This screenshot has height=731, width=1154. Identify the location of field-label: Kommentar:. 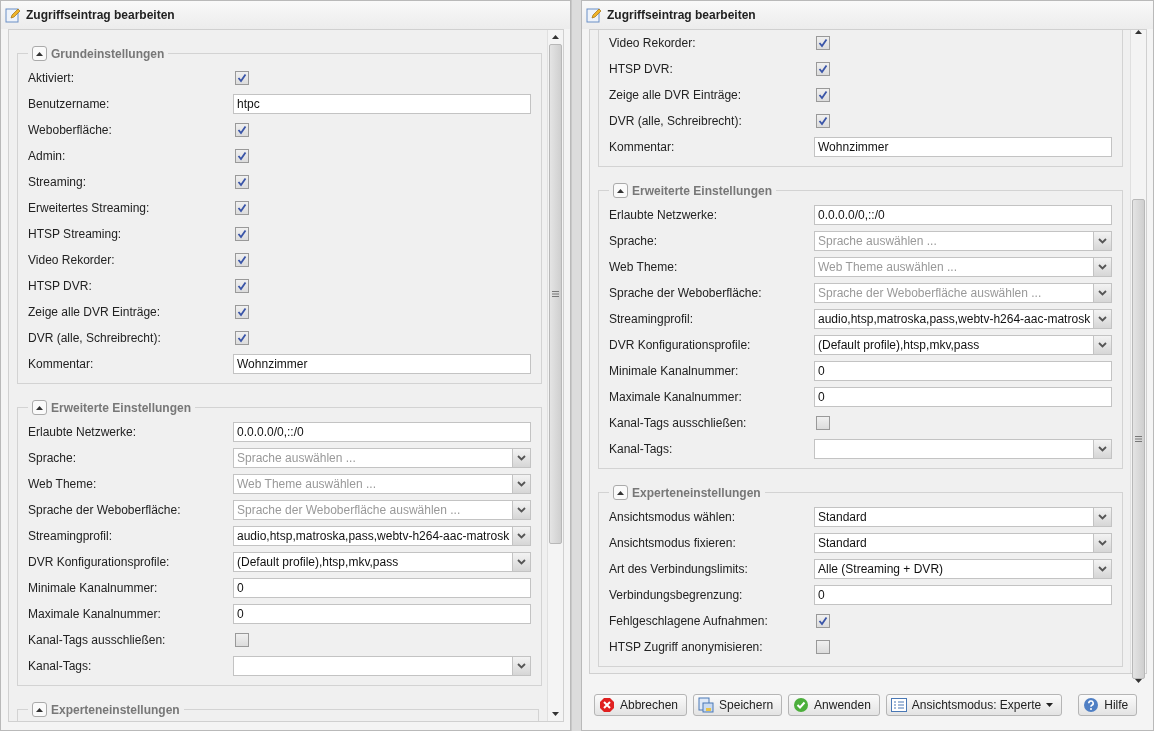
(642, 147).